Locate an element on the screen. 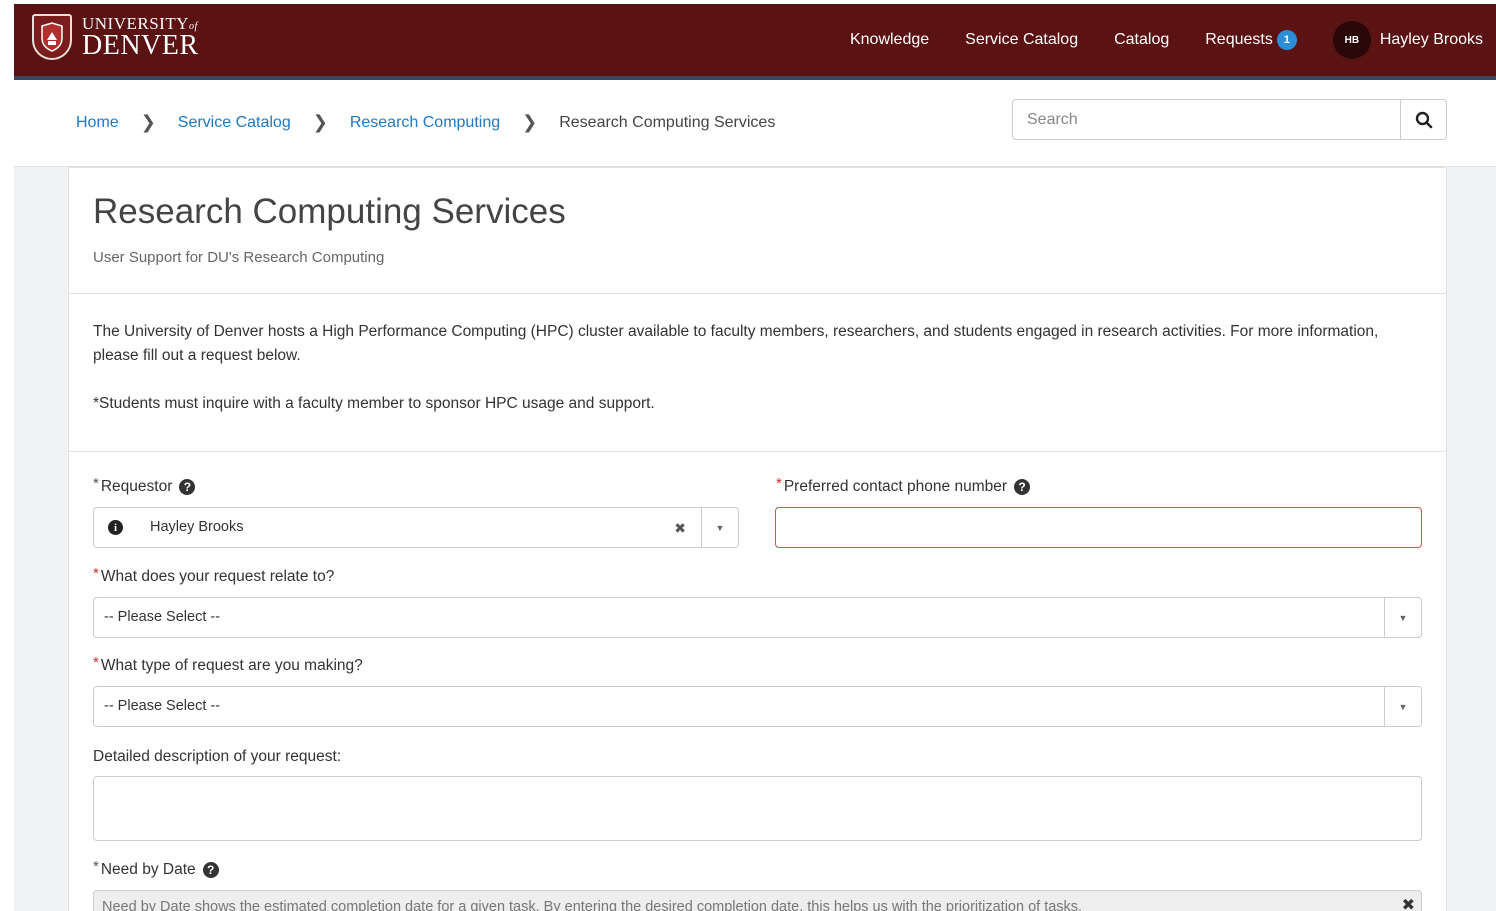 The height and width of the screenshot is (911, 1496). description-label-text: Detailed description of your request: is located at coordinates (217, 756).